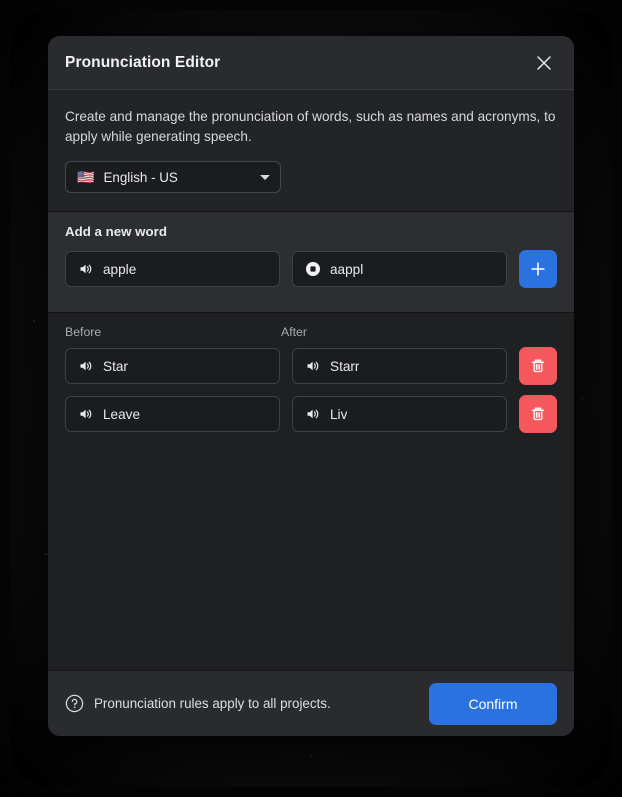  What do you see at coordinates (311, 332) in the screenshot?
I see `rules-column-headers: Before After` at bounding box center [311, 332].